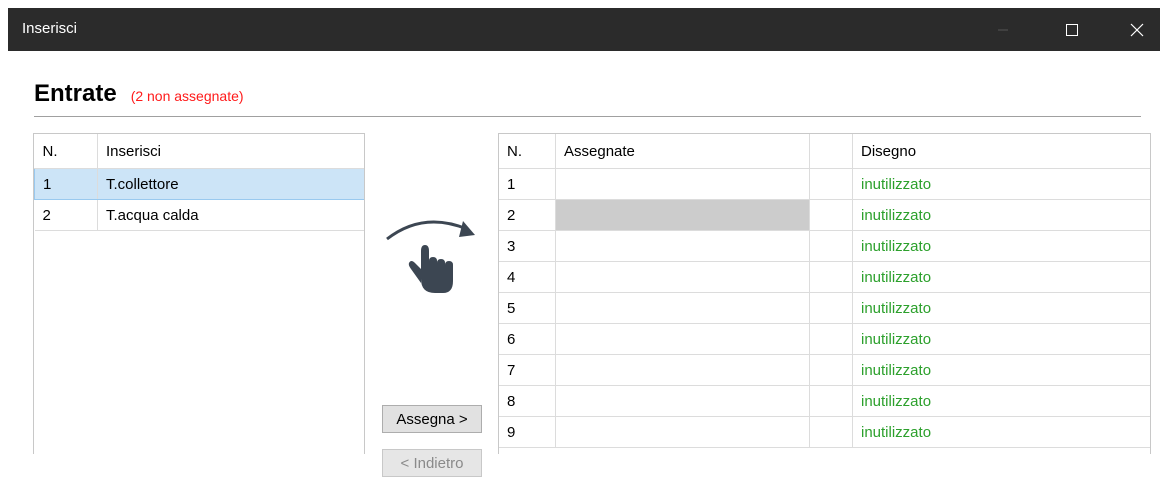 This screenshot has width=1160, height=477. I want to click on section-heading: Entrate (2 non assegnate), so click(139, 94).